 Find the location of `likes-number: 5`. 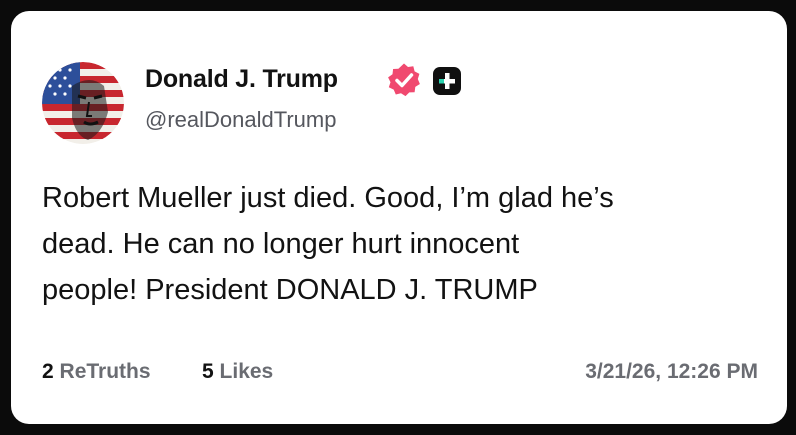

likes-number: 5 is located at coordinates (208, 371).